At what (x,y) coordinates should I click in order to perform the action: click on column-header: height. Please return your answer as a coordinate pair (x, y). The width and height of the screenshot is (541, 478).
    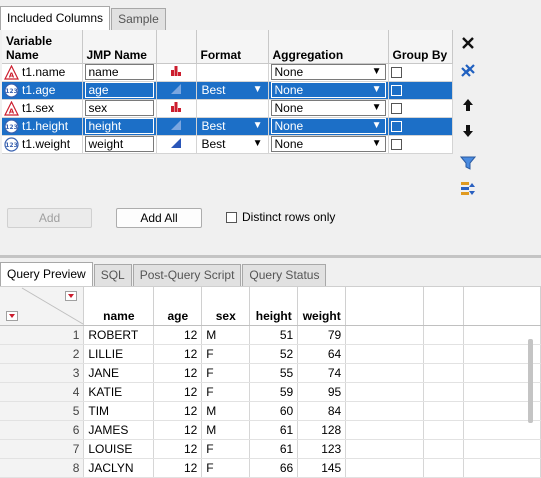
    Looking at the image, I should click on (274, 306).